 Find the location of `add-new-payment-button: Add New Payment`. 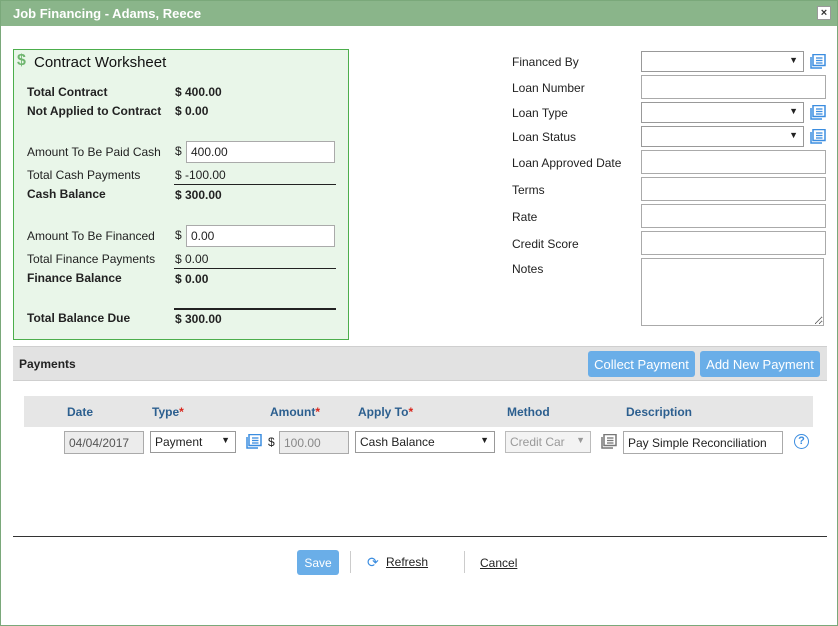

add-new-payment-button: Add New Payment is located at coordinates (760, 364).